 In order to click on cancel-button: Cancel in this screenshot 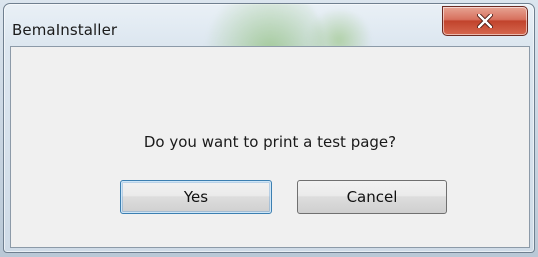, I will do `click(372, 197)`.